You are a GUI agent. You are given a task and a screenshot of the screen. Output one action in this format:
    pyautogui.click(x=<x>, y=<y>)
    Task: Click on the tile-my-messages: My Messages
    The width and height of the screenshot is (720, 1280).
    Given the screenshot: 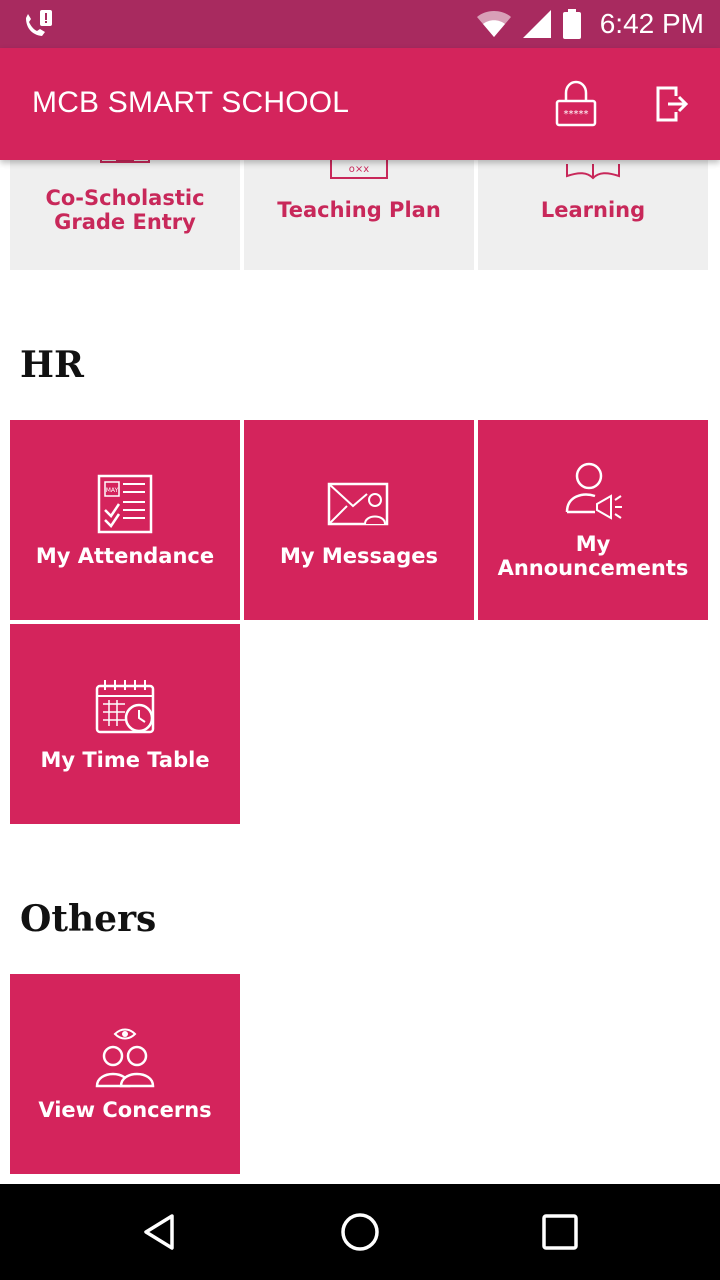 What is the action you would take?
    pyautogui.click(x=359, y=520)
    